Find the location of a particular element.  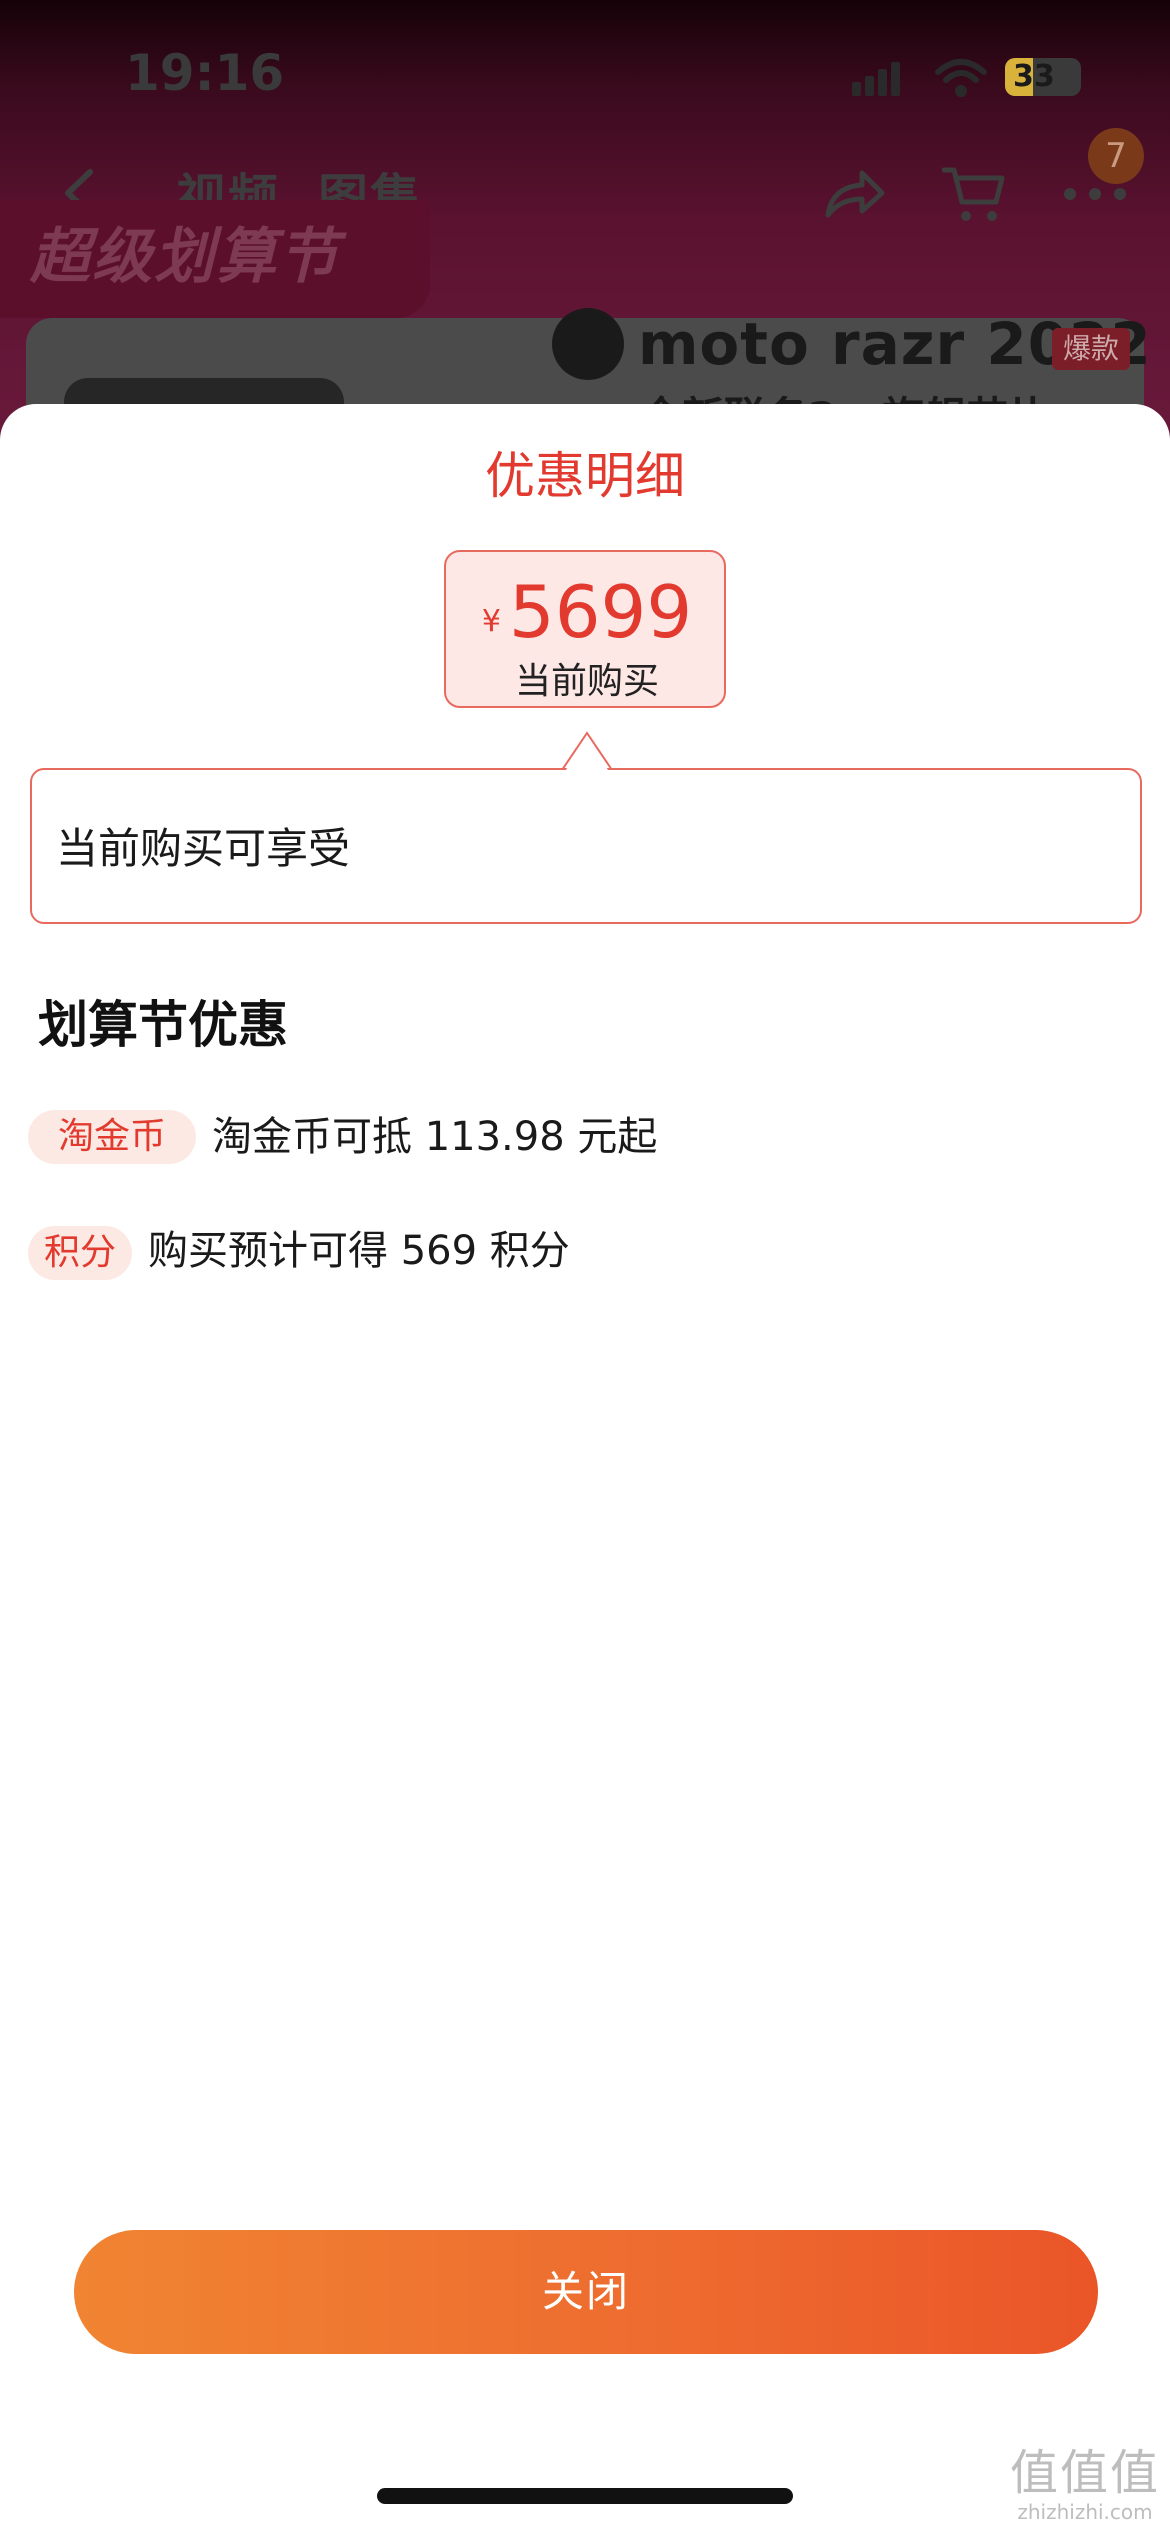

watermark: 值值值 zhizhizhi.com is located at coordinates (1085, 2485).